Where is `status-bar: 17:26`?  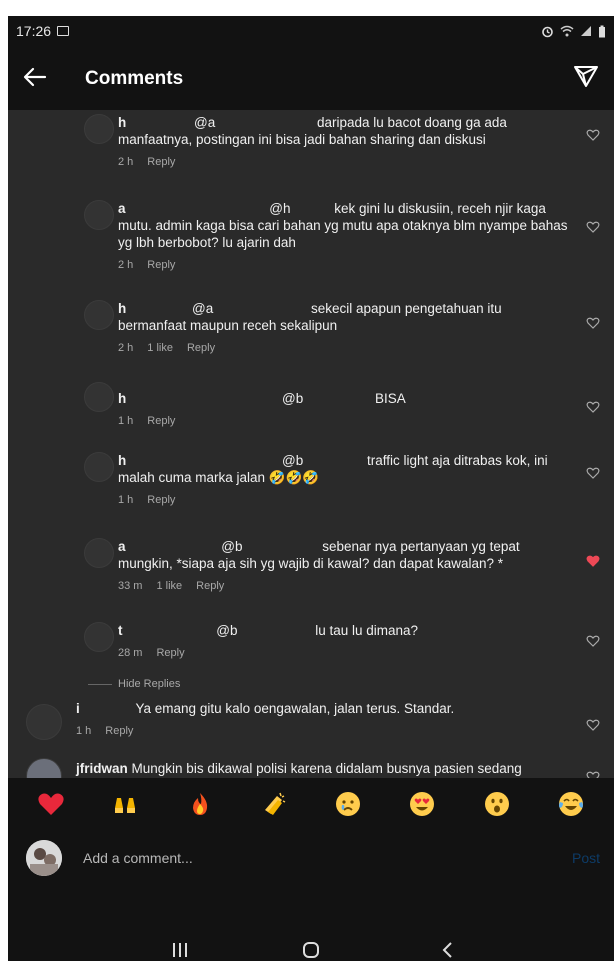
status-bar: 17:26 is located at coordinates (311, 31).